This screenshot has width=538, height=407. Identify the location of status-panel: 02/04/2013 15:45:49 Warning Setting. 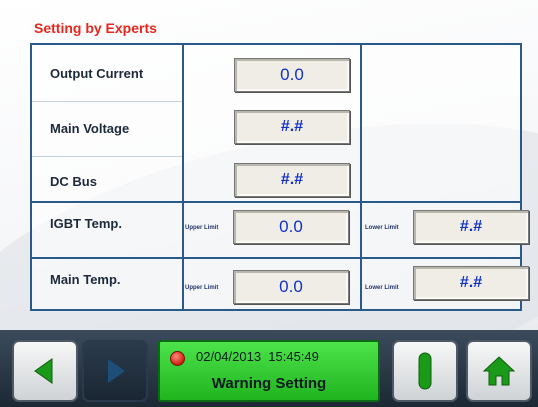
(269, 371).